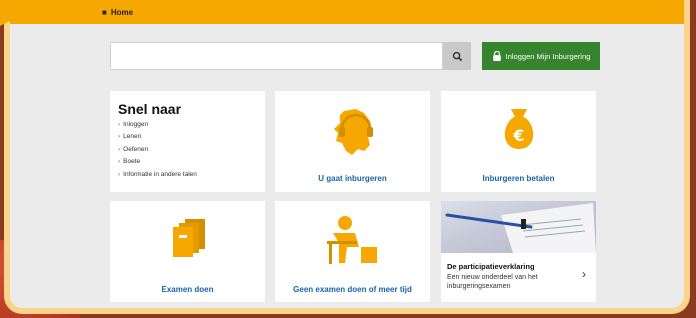 The width and height of the screenshot is (696, 318). I want to click on search-input, so click(276, 56).